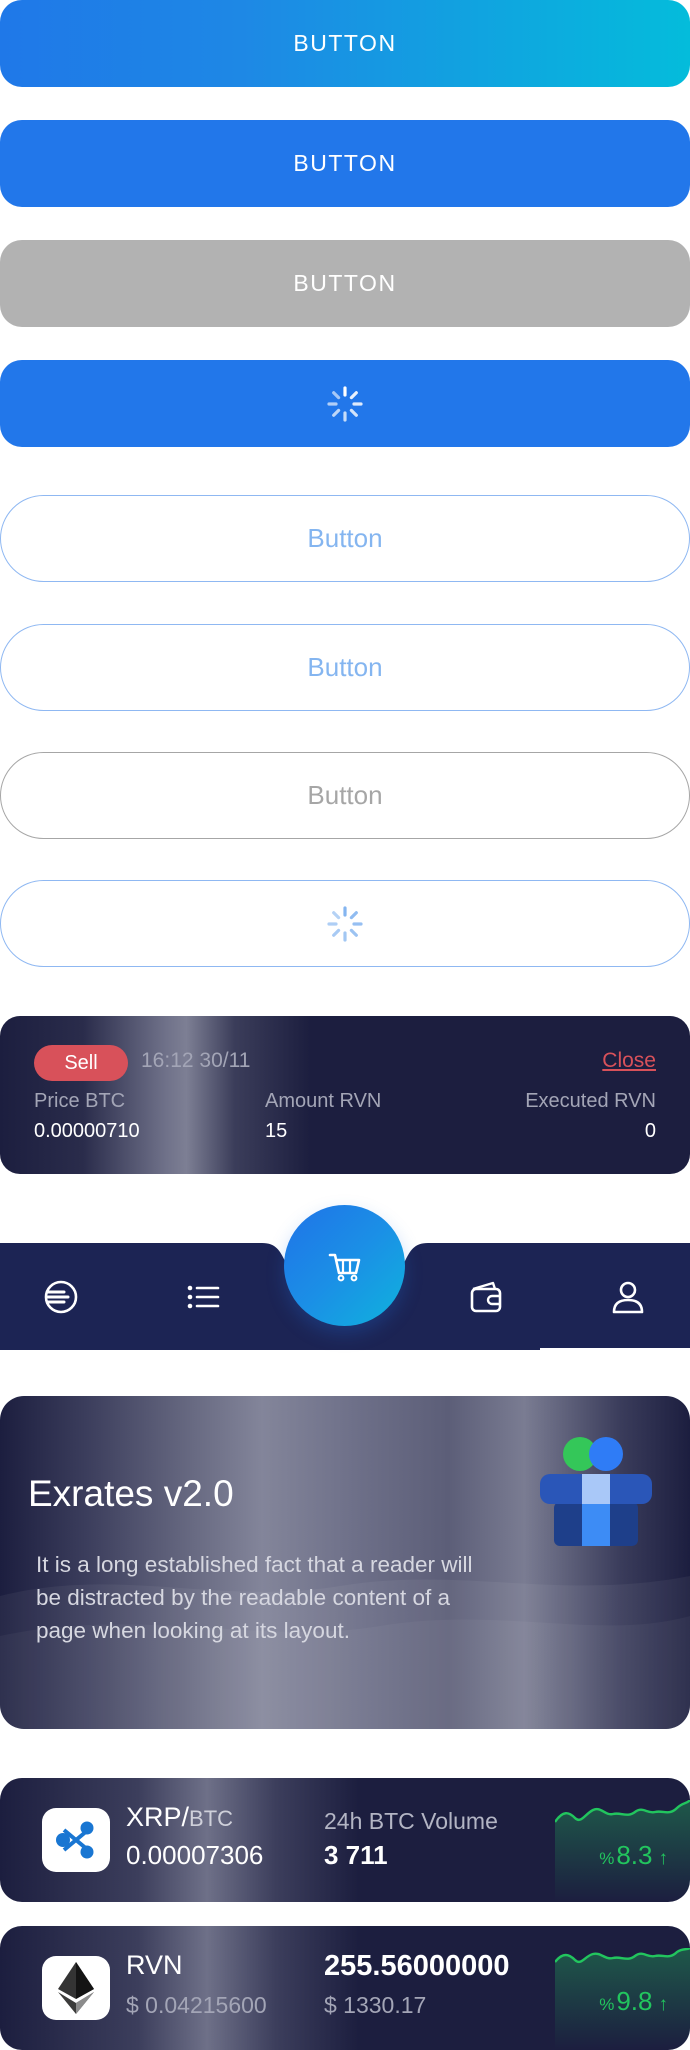 Image resolution: width=690 pixels, height=2050 pixels. I want to click on outline-button-disabled-label: Button, so click(345, 795).